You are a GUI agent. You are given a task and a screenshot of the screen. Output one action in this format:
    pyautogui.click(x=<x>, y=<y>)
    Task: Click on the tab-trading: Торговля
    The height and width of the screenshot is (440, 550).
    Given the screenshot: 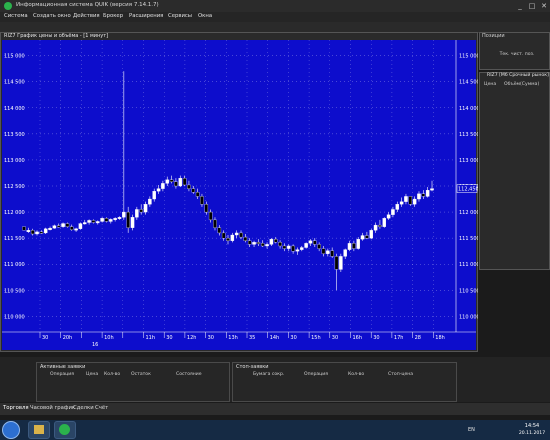 What is the action you would take?
    pyautogui.click(x=16, y=408)
    